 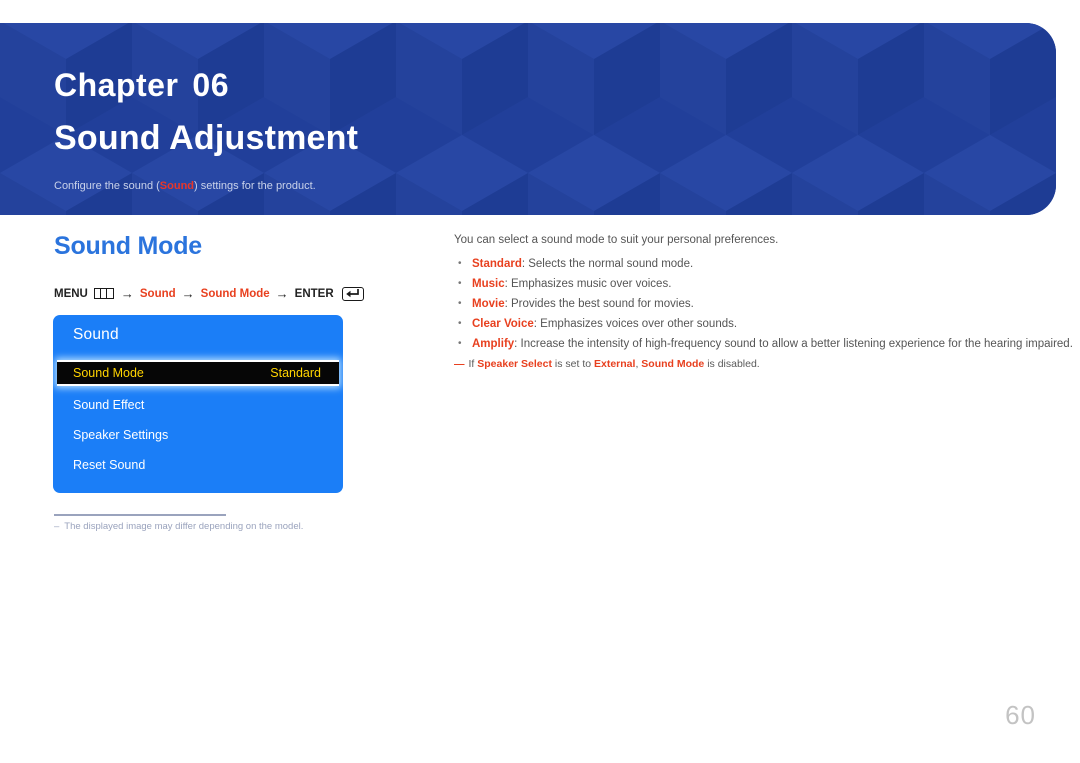 I want to click on note-divider, so click(x=140, y=515).